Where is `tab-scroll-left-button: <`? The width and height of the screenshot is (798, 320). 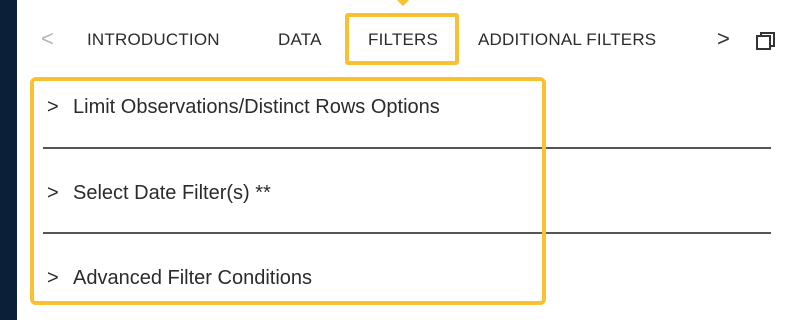 tab-scroll-left-button: < is located at coordinates (47, 39).